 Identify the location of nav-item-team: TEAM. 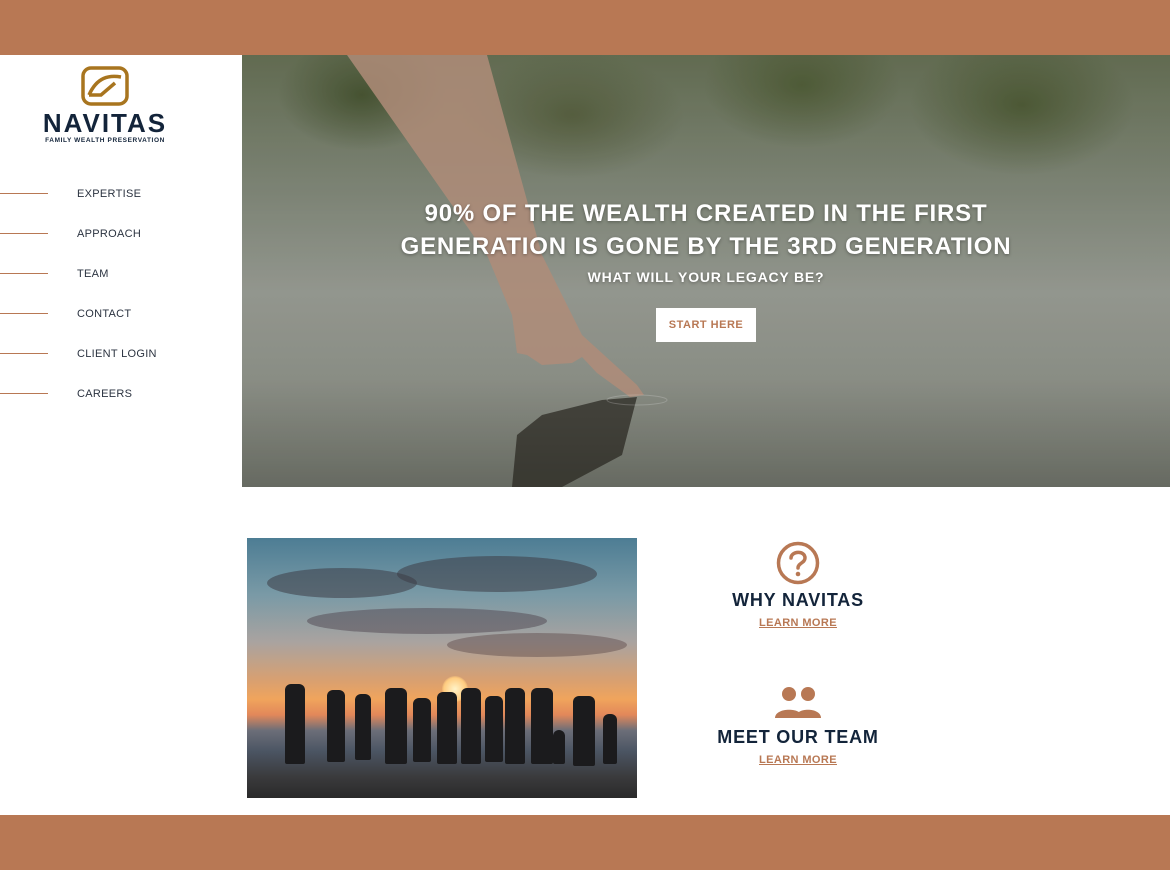
(121, 283).